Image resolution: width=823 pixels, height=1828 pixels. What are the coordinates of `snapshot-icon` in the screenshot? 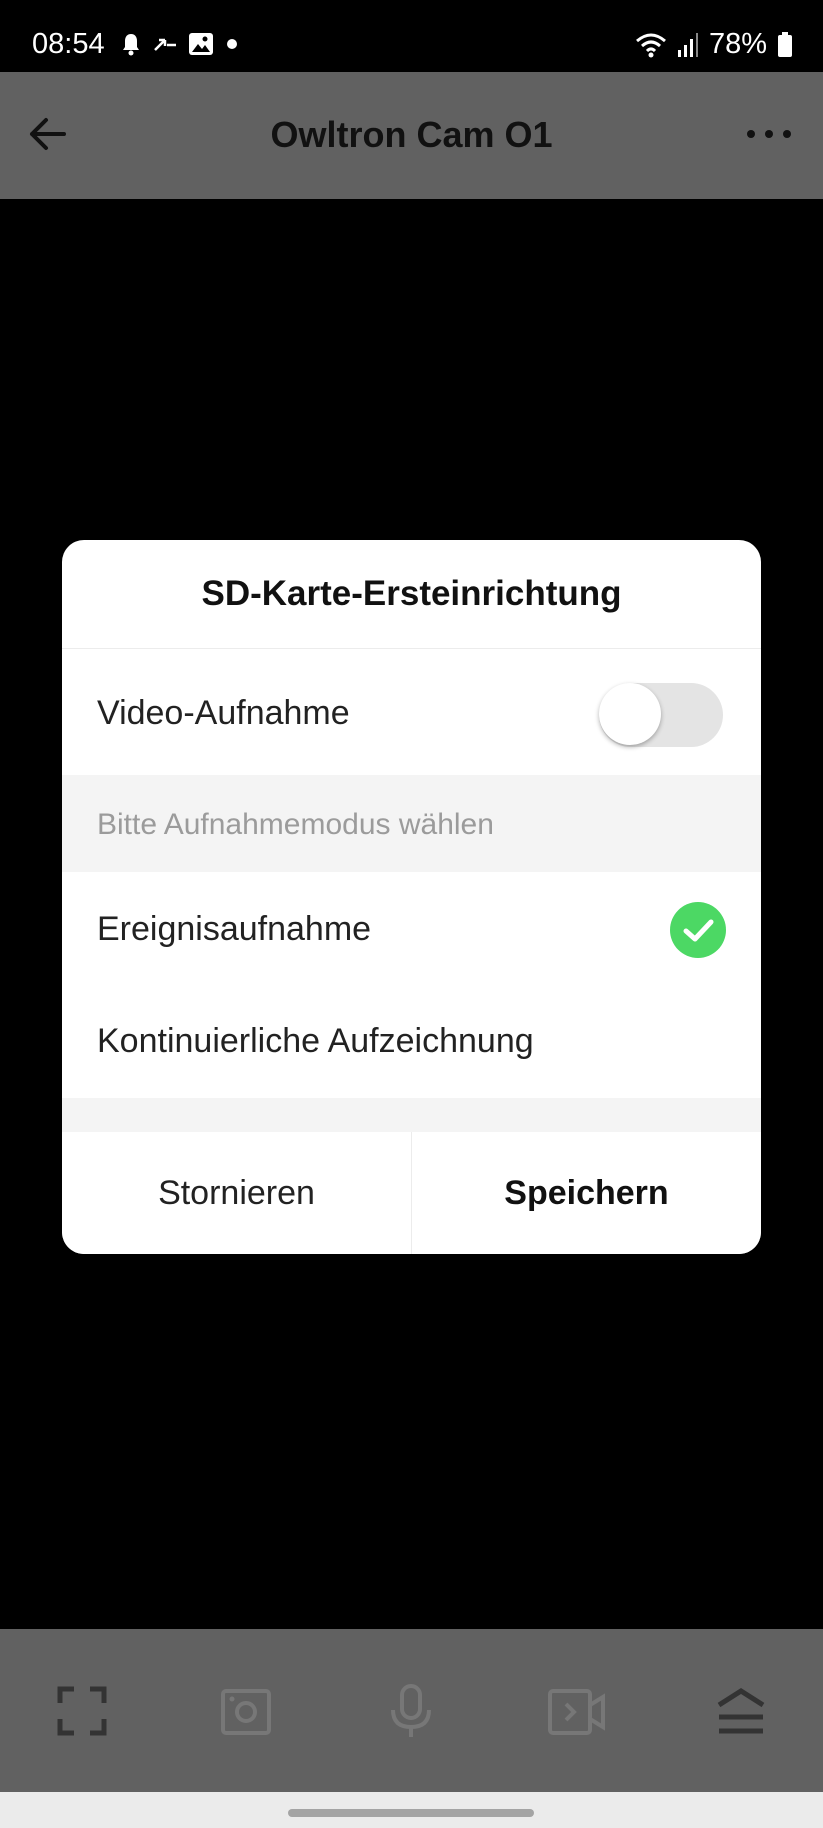 It's located at (246, 1717).